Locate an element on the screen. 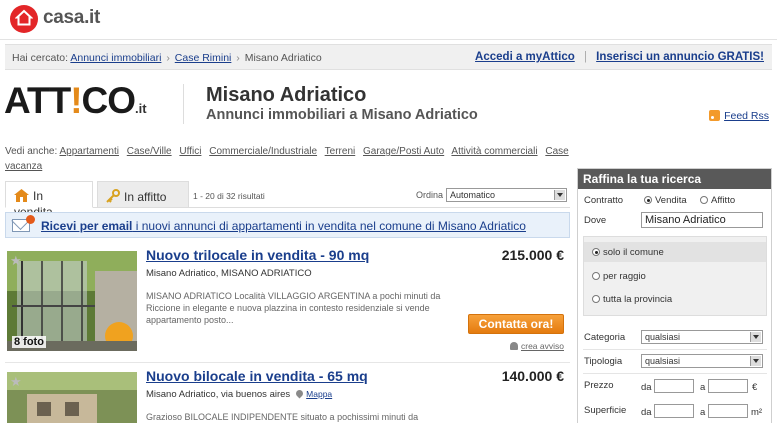  radio-per-raggio: per raggio is located at coordinates (619, 276).